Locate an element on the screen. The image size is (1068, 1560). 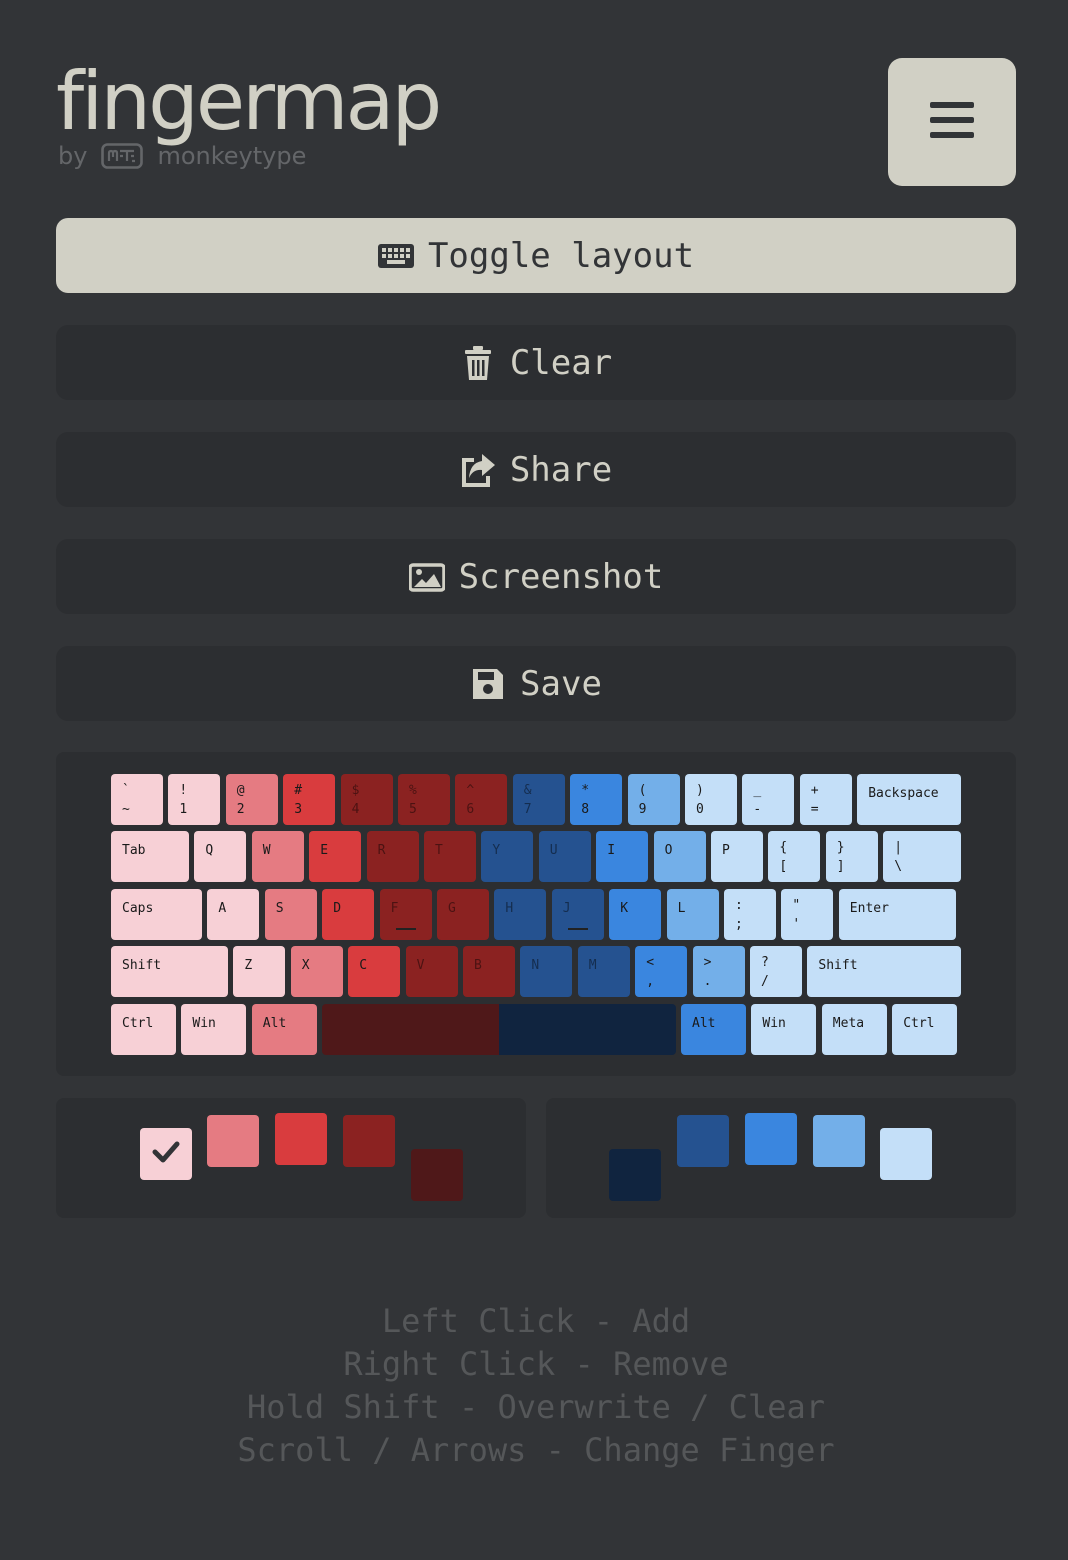
key-/: ? / is located at coordinates (776, 971).